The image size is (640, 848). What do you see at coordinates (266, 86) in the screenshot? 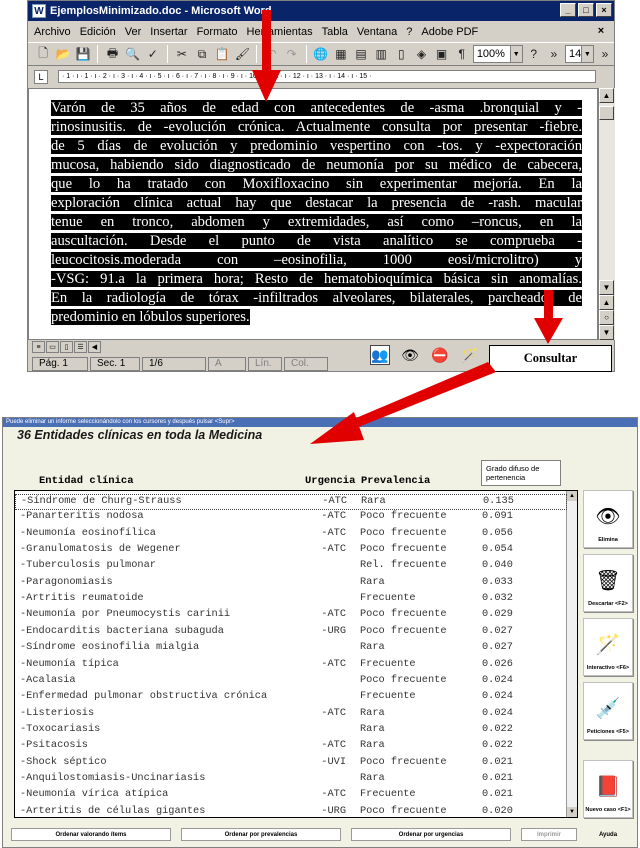
I see `arrow-down-head` at bounding box center [266, 86].